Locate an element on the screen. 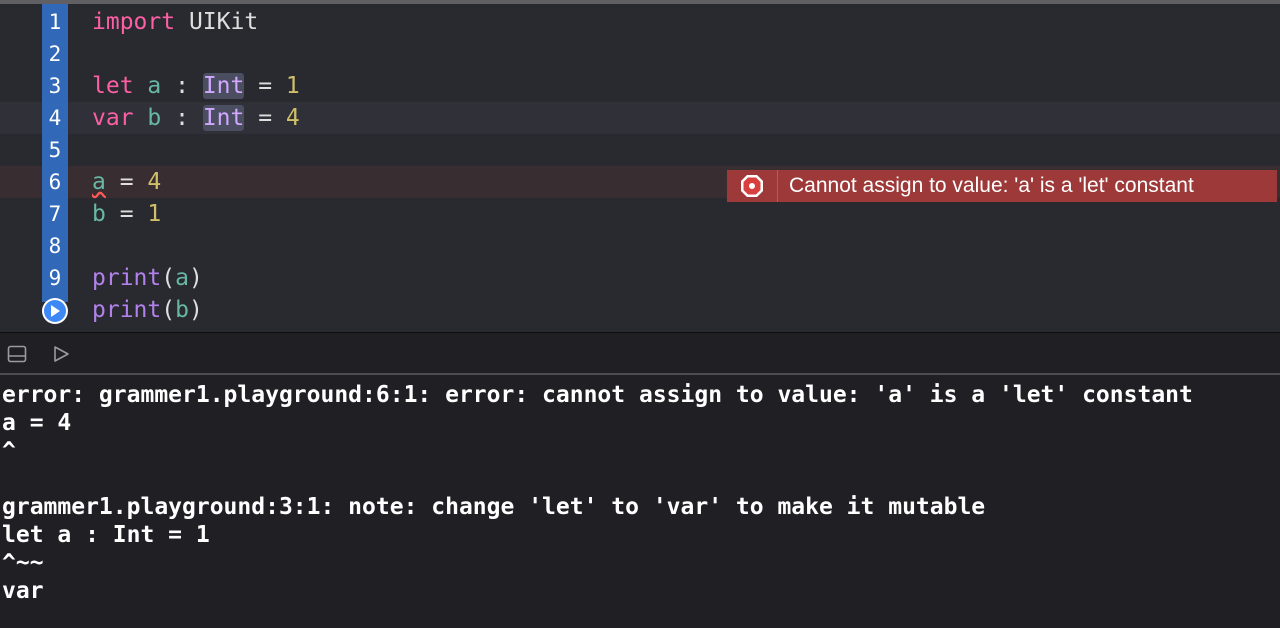  run-to-line-button is located at coordinates (55, 311).